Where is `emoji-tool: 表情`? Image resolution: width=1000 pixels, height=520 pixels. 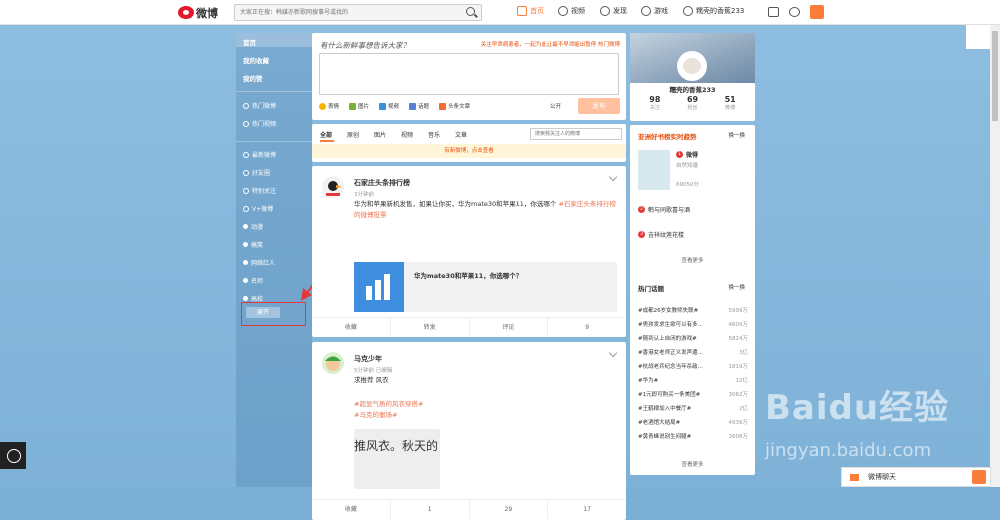 emoji-tool: 表情 is located at coordinates (329, 106).